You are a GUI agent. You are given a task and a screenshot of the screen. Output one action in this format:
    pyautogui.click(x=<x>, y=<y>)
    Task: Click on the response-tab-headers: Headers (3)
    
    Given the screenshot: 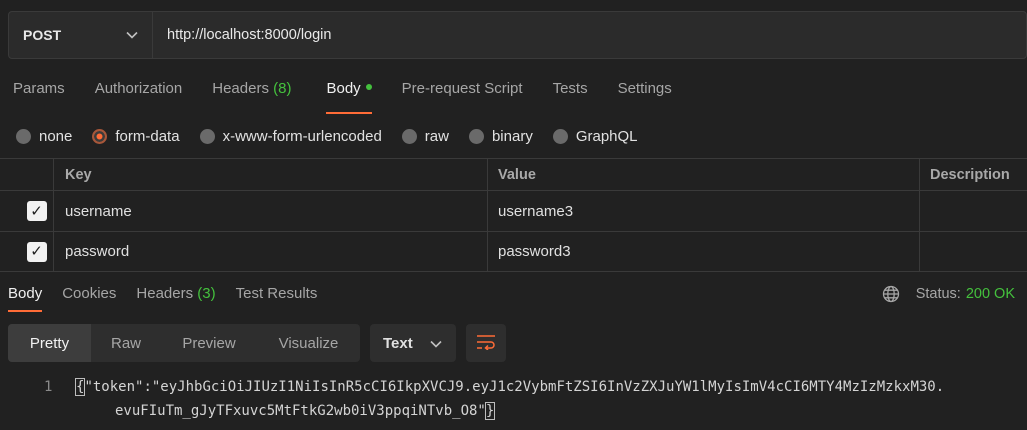 What is the action you would take?
    pyautogui.click(x=175, y=296)
    